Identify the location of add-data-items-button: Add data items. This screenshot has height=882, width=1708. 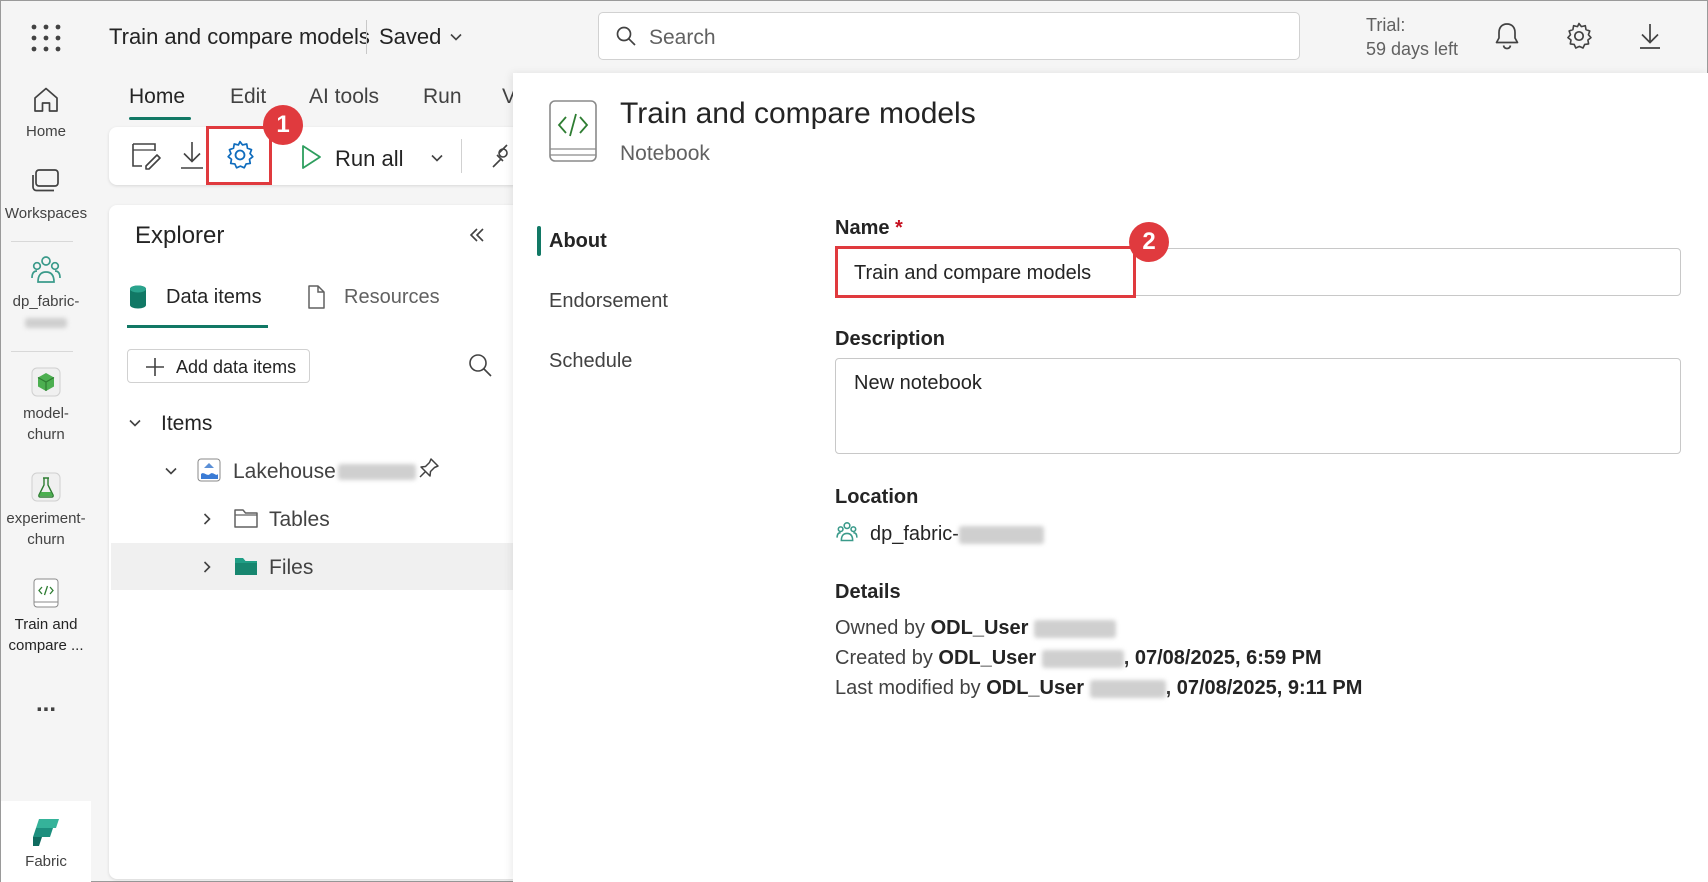
(218, 366).